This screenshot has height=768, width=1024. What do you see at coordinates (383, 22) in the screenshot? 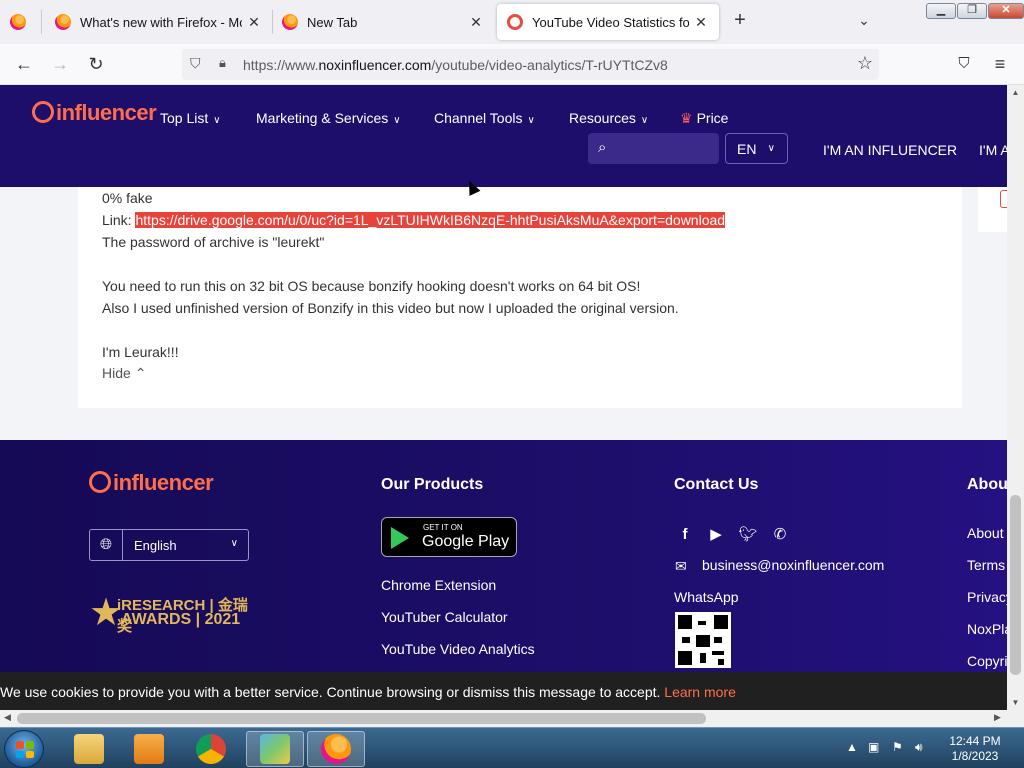
I see `tab-new-tab: New Tab ✕` at bounding box center [383, 22].